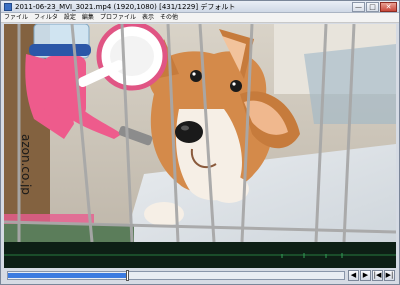  Describe the element at coordinates (353, 275) in the screenshot. I see `step-back-button: ◀` at that location.